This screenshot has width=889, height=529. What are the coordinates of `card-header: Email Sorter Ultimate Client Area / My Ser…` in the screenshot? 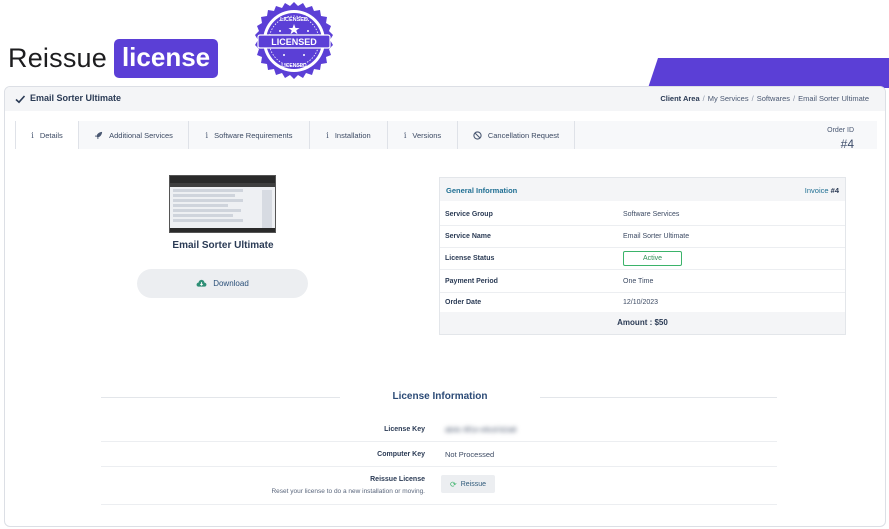 It's located at (445, 99).